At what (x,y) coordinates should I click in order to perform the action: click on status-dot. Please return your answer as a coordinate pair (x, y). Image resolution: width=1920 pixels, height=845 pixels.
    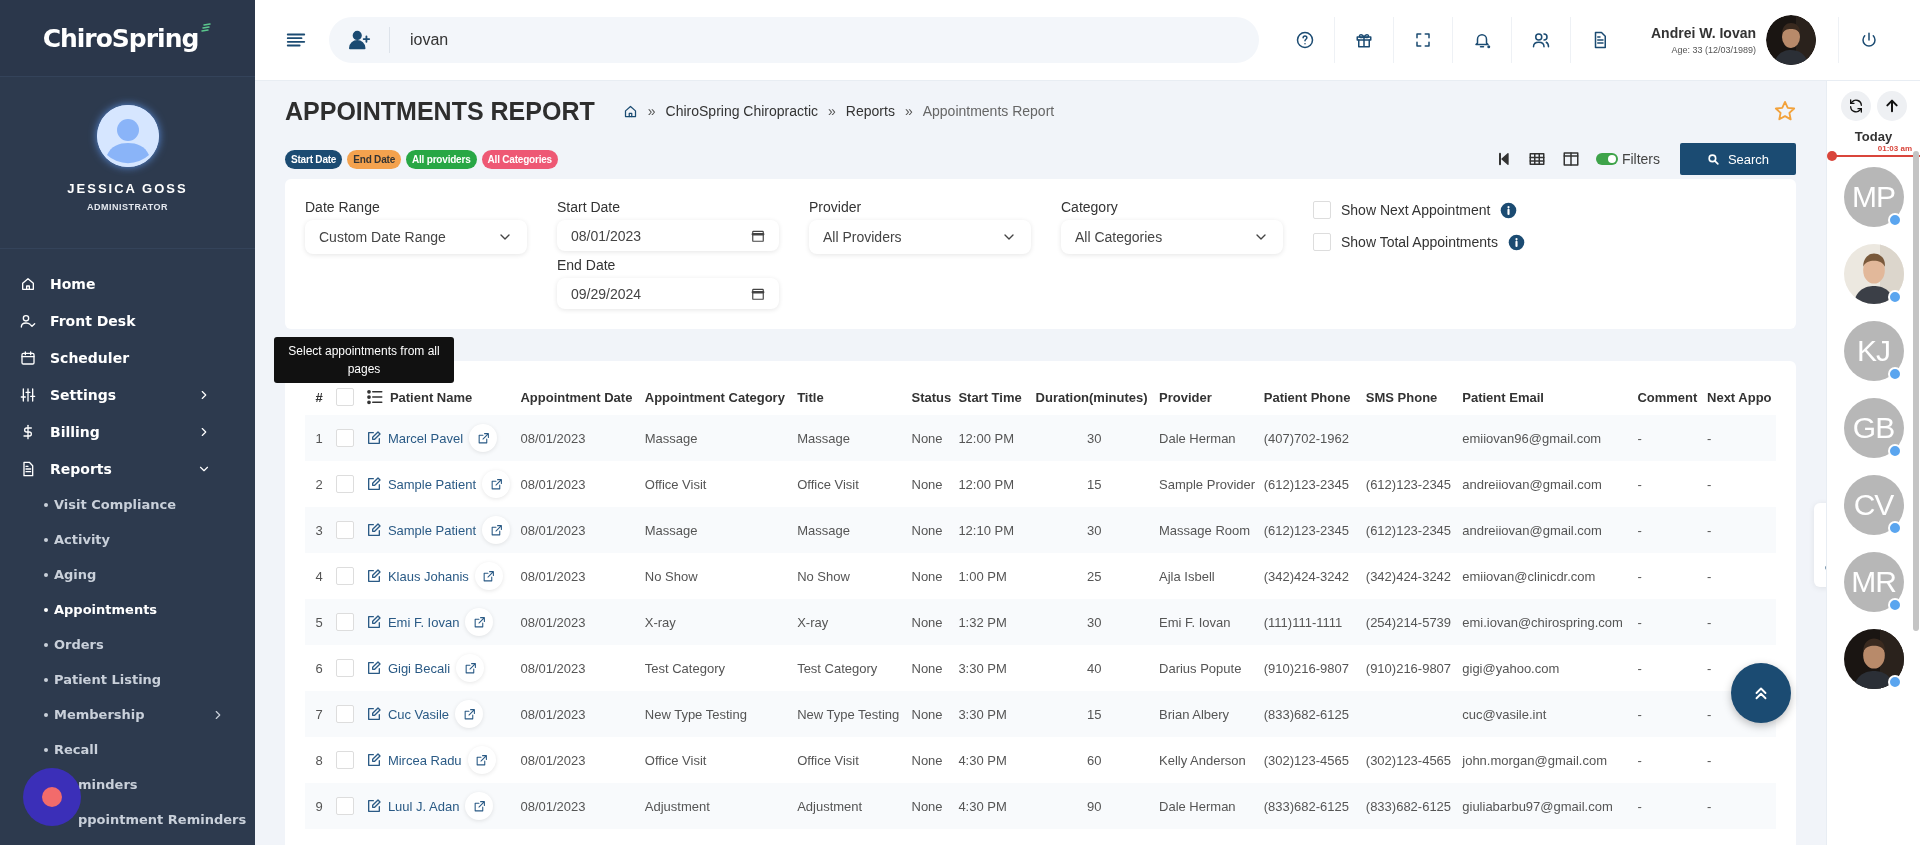
    Looking at the image, I should click on (1894, 451).